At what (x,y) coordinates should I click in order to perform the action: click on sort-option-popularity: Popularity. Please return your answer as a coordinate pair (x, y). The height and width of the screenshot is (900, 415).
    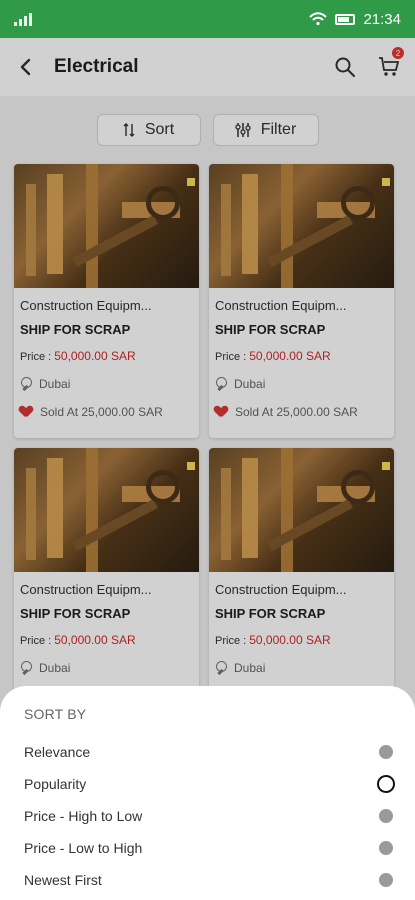
    Looking at the image, I should click on (209, 784).